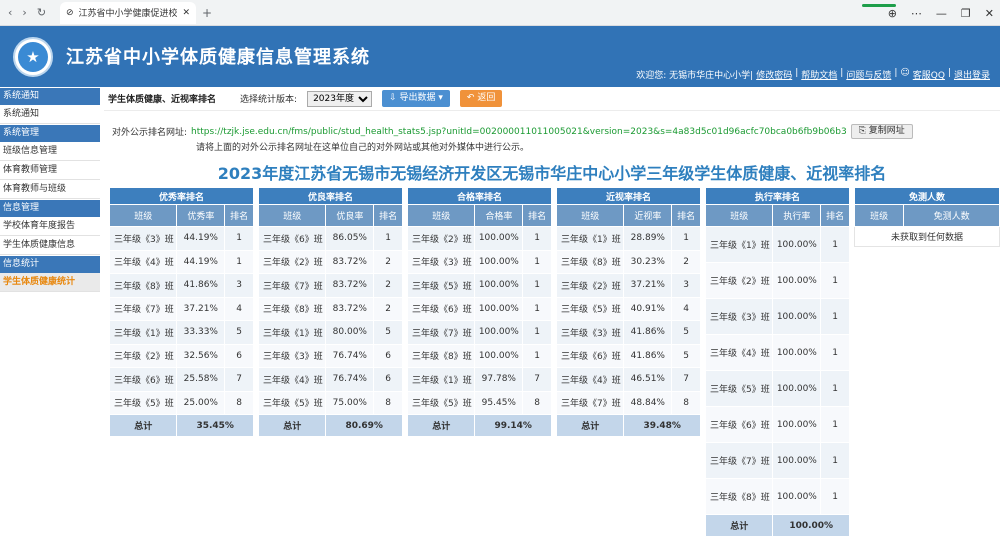  Describe the element at coordinates (24, 12) in the screenshot. I see `forward-icon: ›` at that location.